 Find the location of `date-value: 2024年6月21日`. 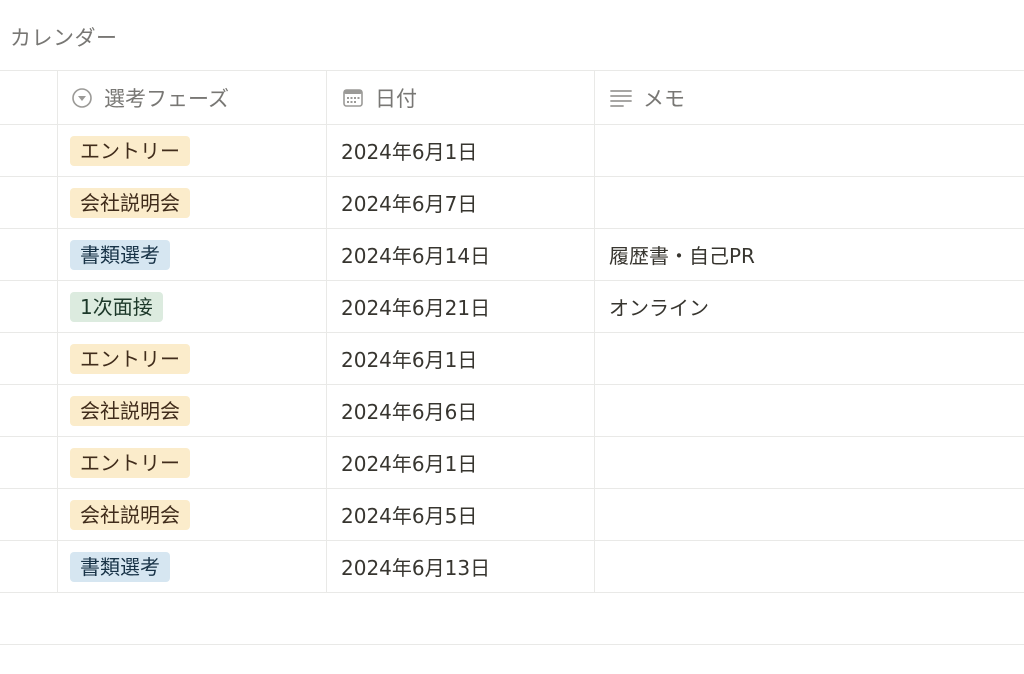

date-value: 2024年6月21日 is located at coordinates (416, 308).